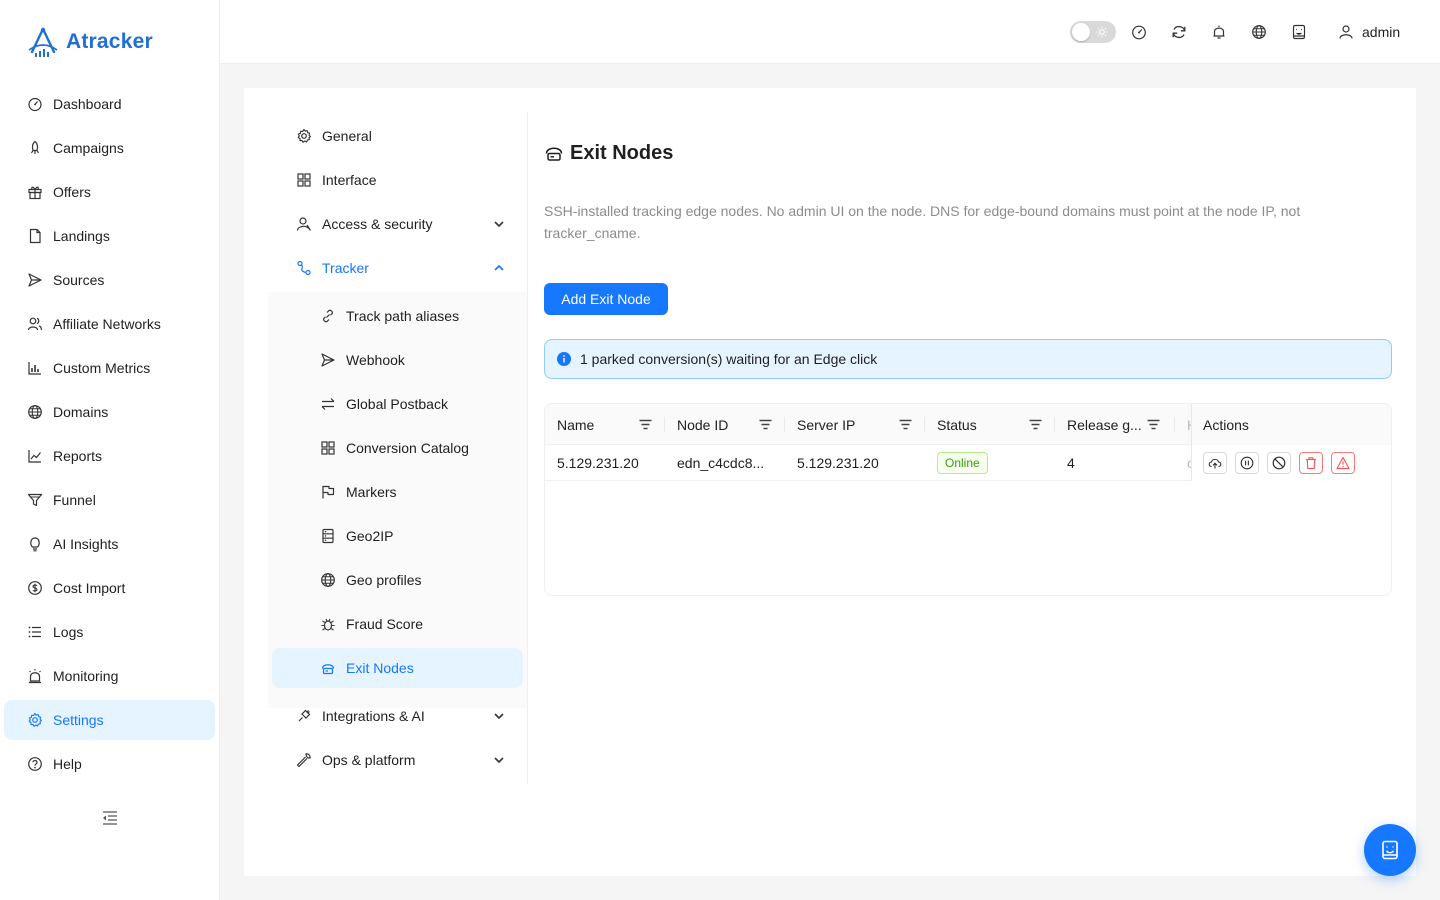 The height and width of the screenshot is (900, 1440). Describe the element at coordinates (397, 716) in the screenshot. I see `settings-item-integrations-ai: Integrations & AI` at that location.